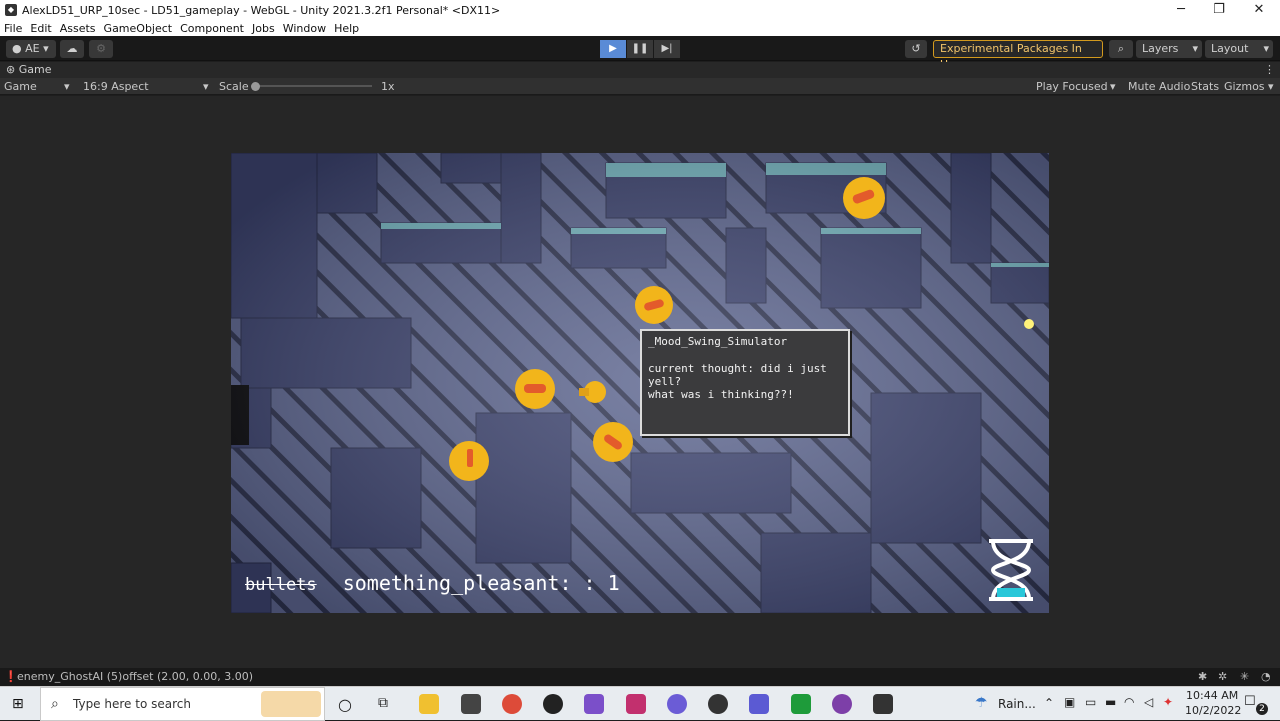 The image size is (1280, 721). I want to click on app-icon-dark, so click(718, 704).